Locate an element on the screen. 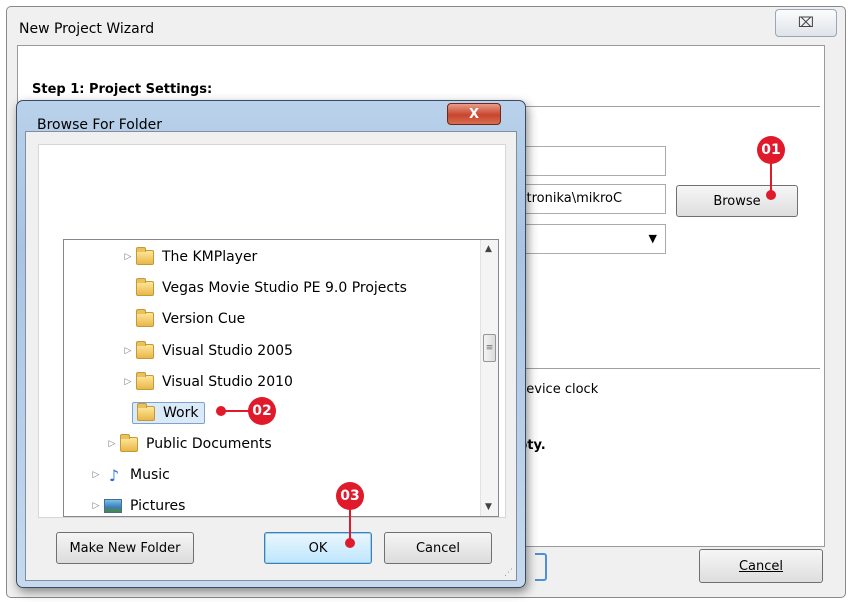 The width and height of the screenshot is (848, 602). callout-03-line is located at coordinates (350, 524).